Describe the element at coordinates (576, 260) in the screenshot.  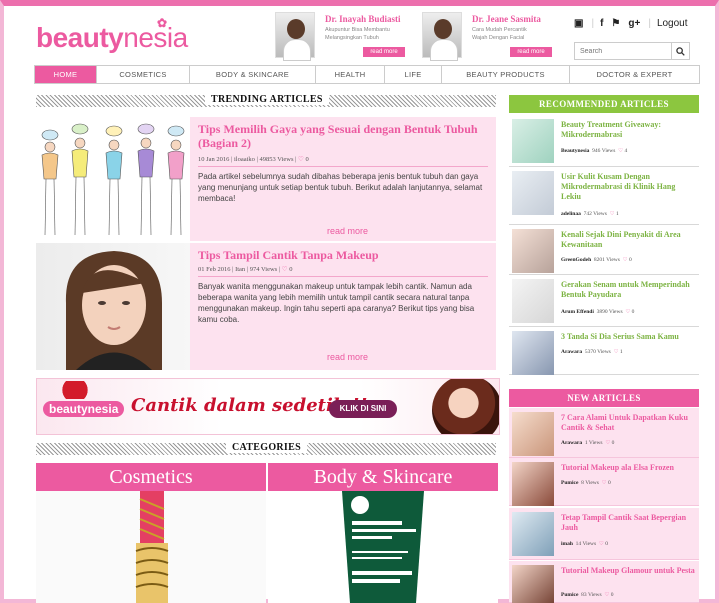
I see `article-author: GreenGodeh` at that location.